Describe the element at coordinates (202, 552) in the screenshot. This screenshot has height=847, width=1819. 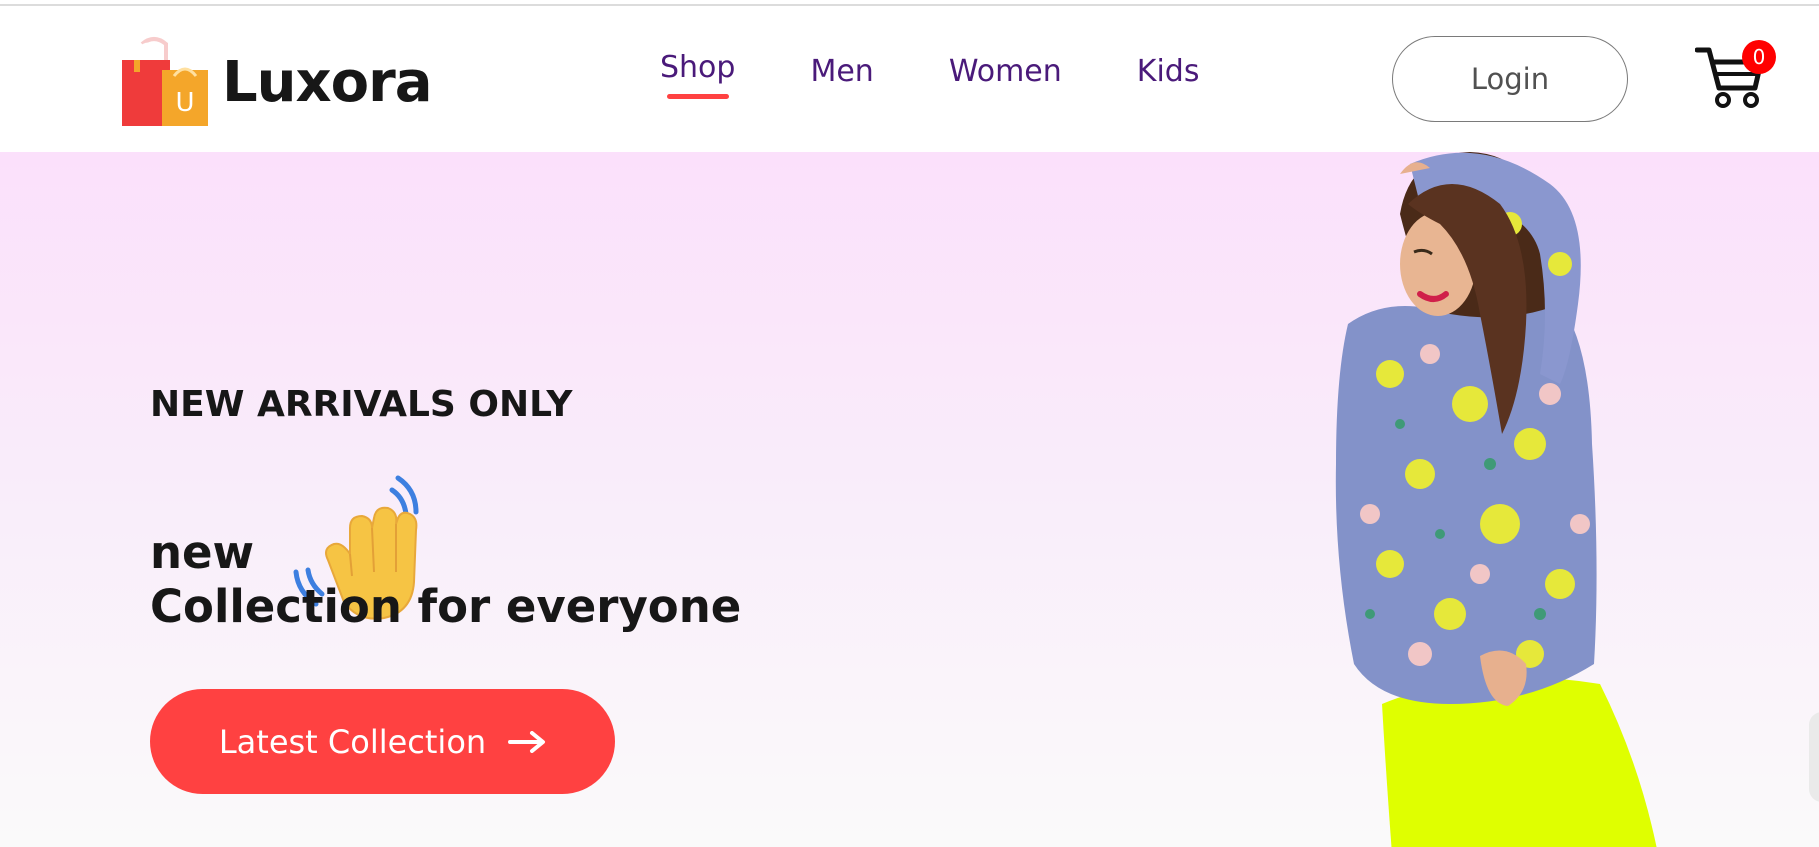
I see `hero-new-text: new` at that location.